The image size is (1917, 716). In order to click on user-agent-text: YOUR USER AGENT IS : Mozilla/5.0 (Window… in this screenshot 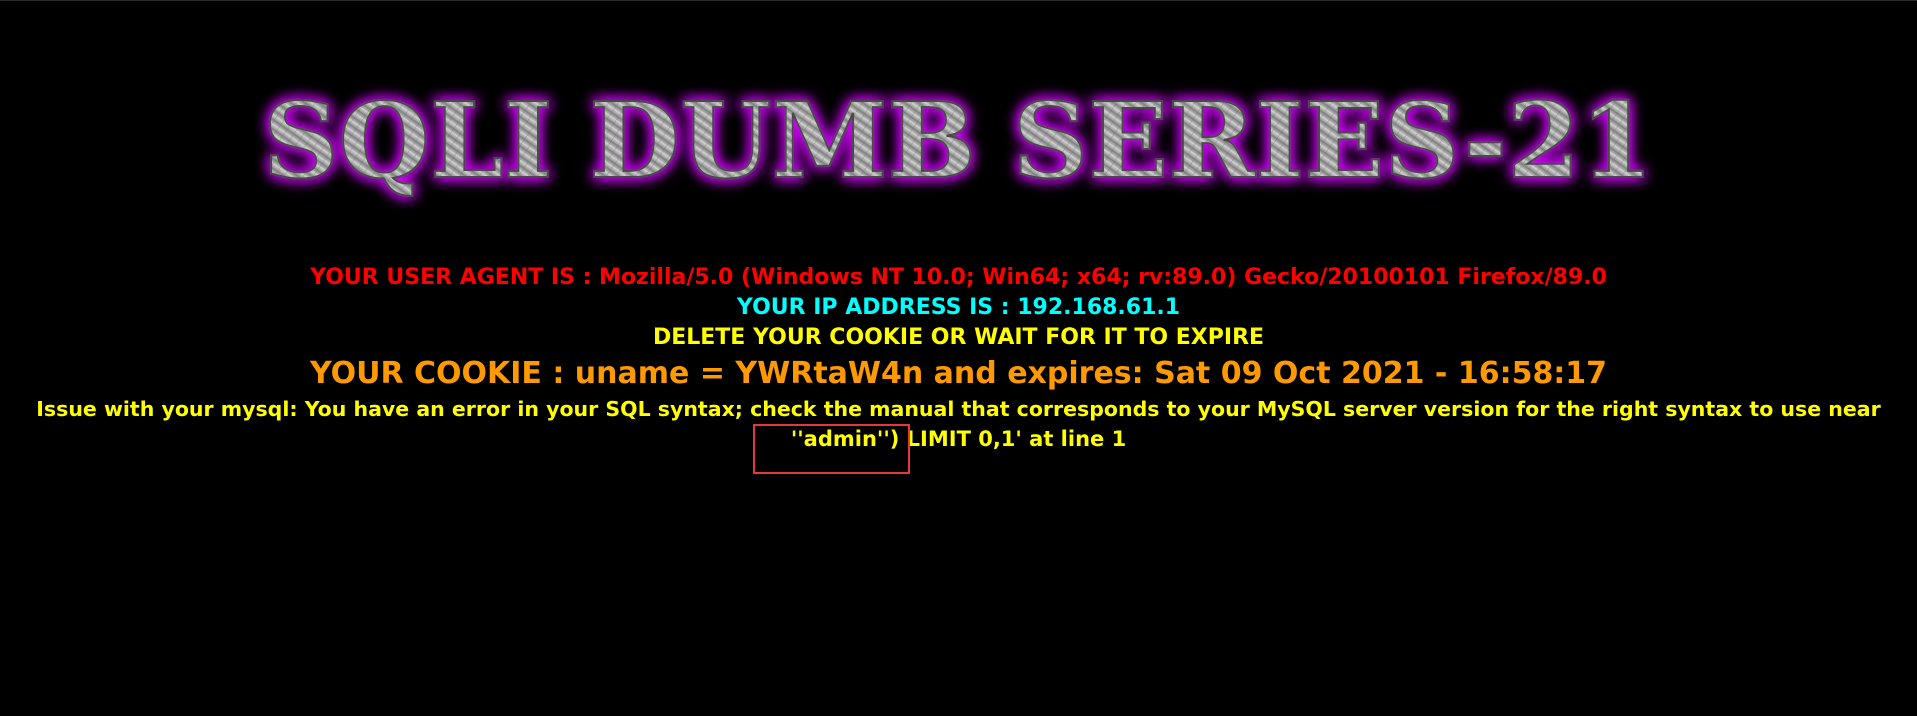, I will do `click(958, 277)`.